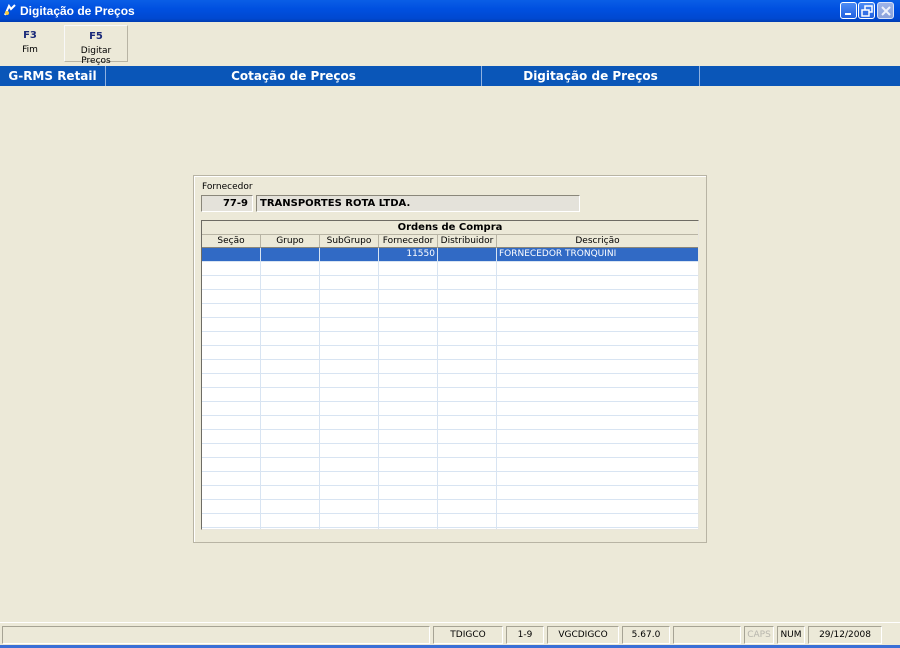 The height and width of the screenshot is (648, 900). I want to click on nav-cotacao-de-precos: Cotação de Preços, so click(294, 76).